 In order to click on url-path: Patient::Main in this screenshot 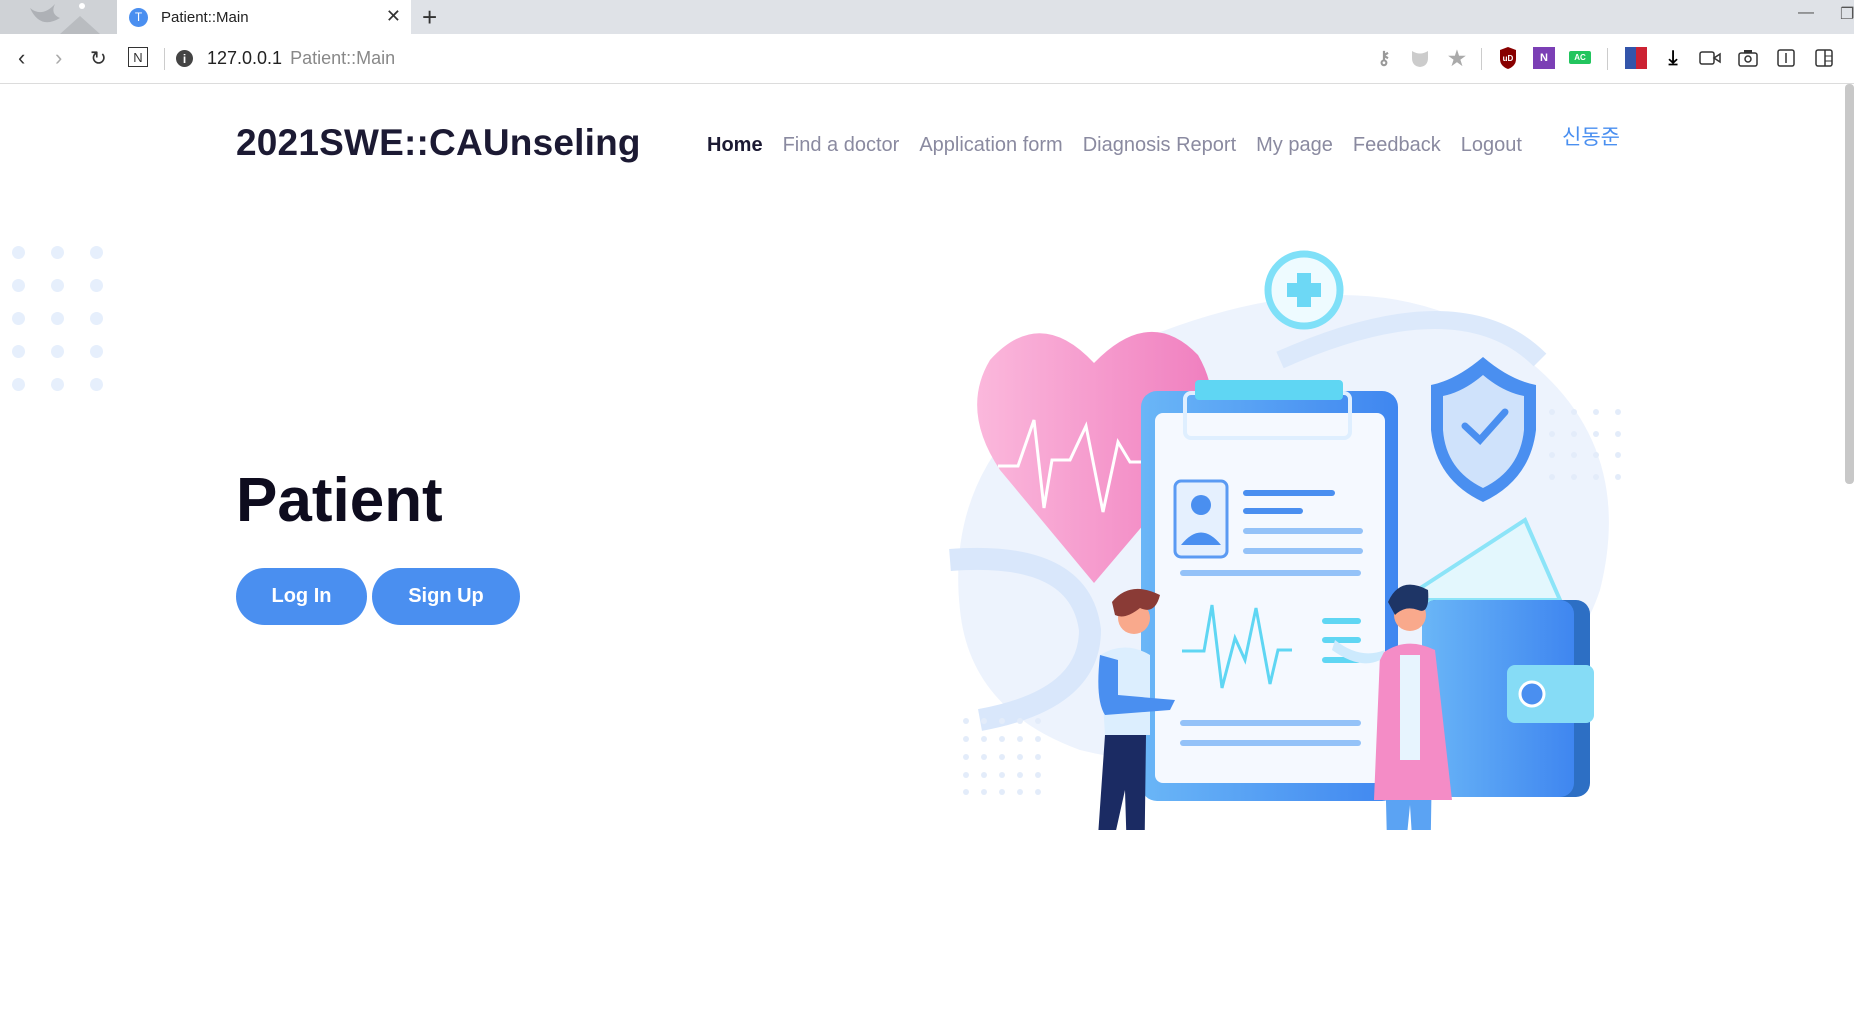, I will do `click(343, 58)`.